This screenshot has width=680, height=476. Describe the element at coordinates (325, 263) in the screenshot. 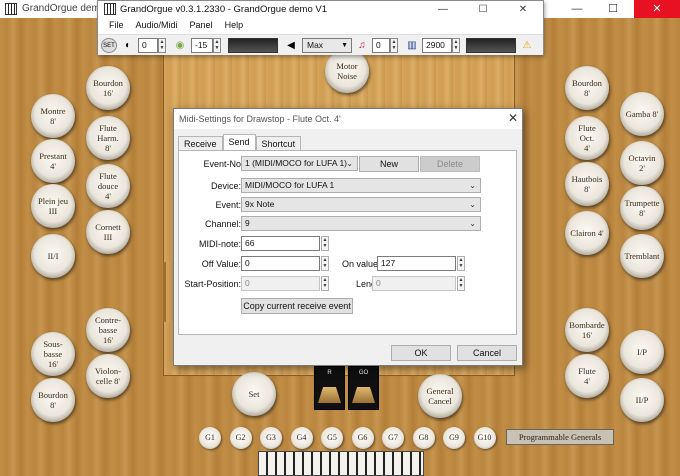

I see `off-value-spinner: ▲ ▼` at that location.